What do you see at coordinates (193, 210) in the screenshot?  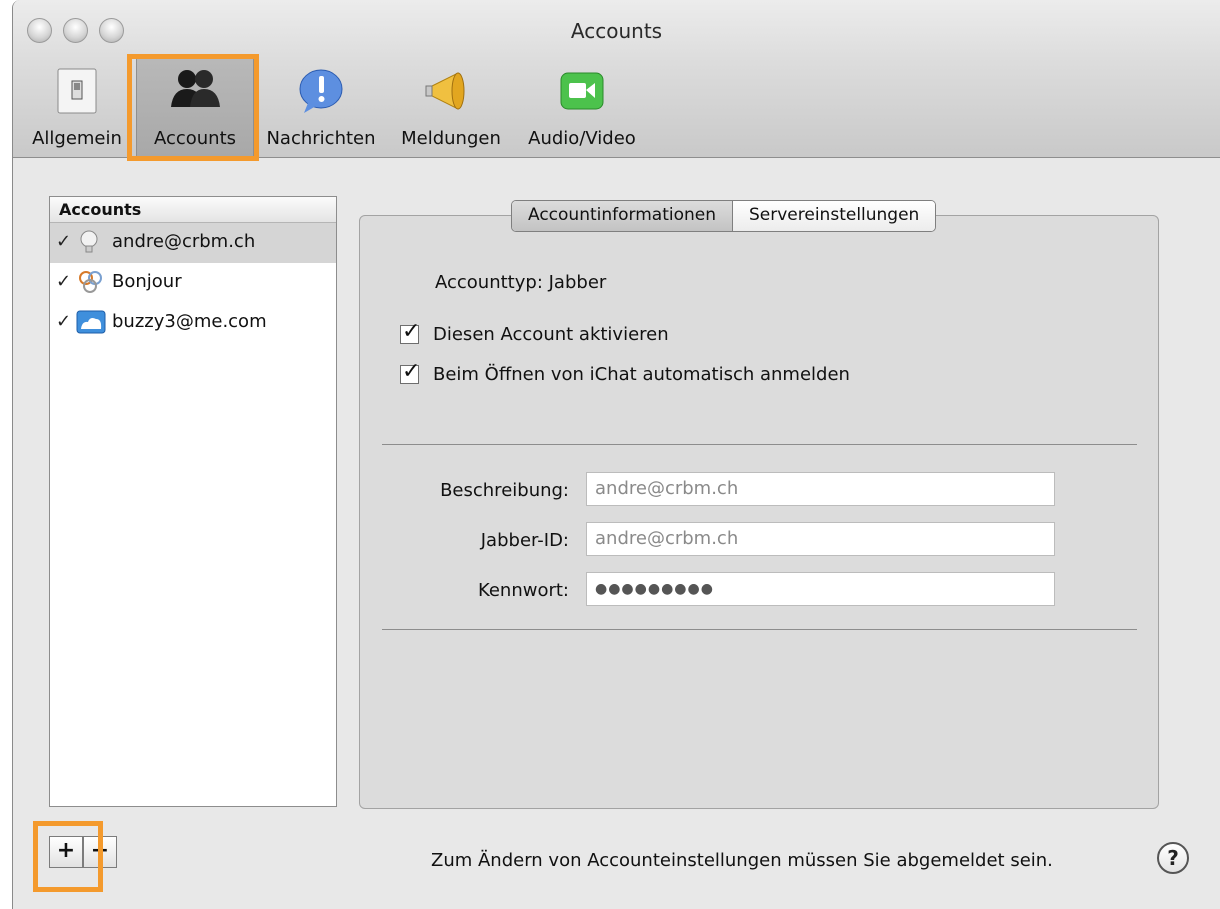 I see `accounts-list-header: Accounts` at bounding box center [193, 210].